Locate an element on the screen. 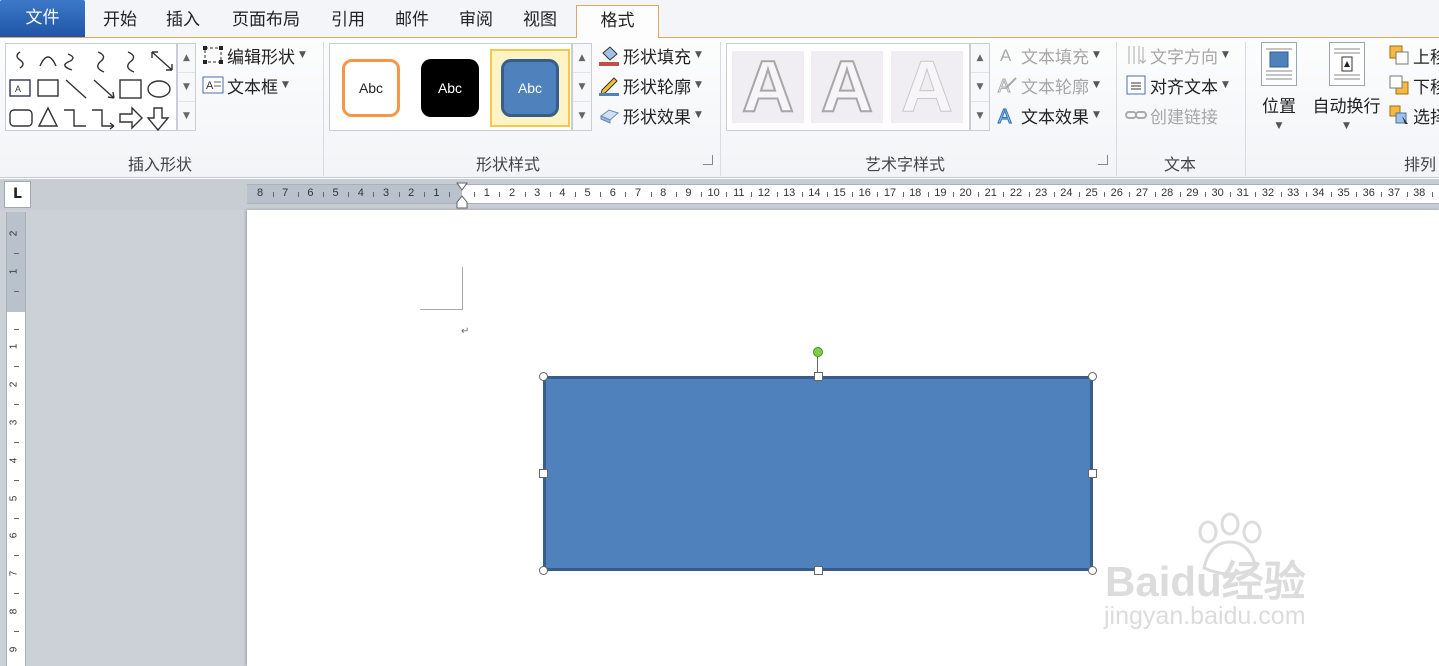 The height and width of the screenshot is (666, 1439). align-text-button: 对齐文本 ▼ is located at coordinates (1177, 85).